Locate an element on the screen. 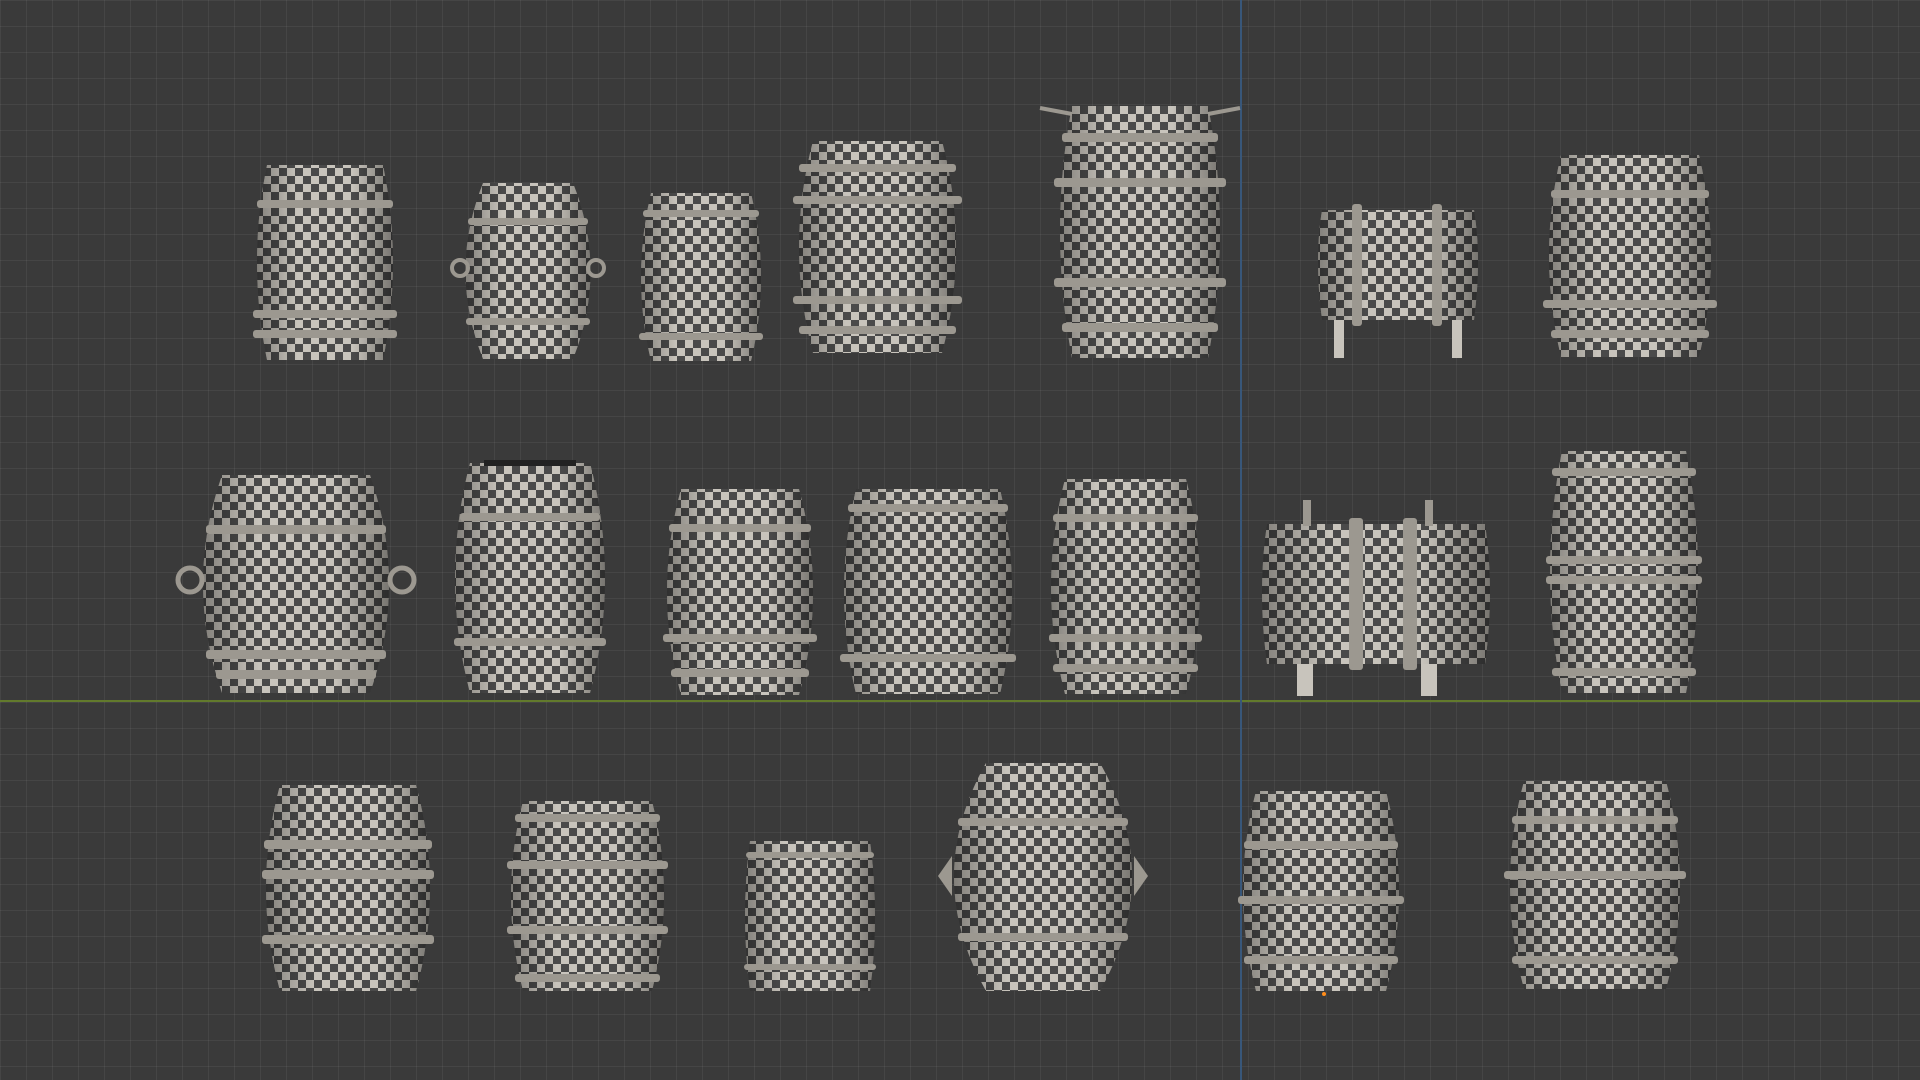  origin-marker is located at coordinates (1324, 994).